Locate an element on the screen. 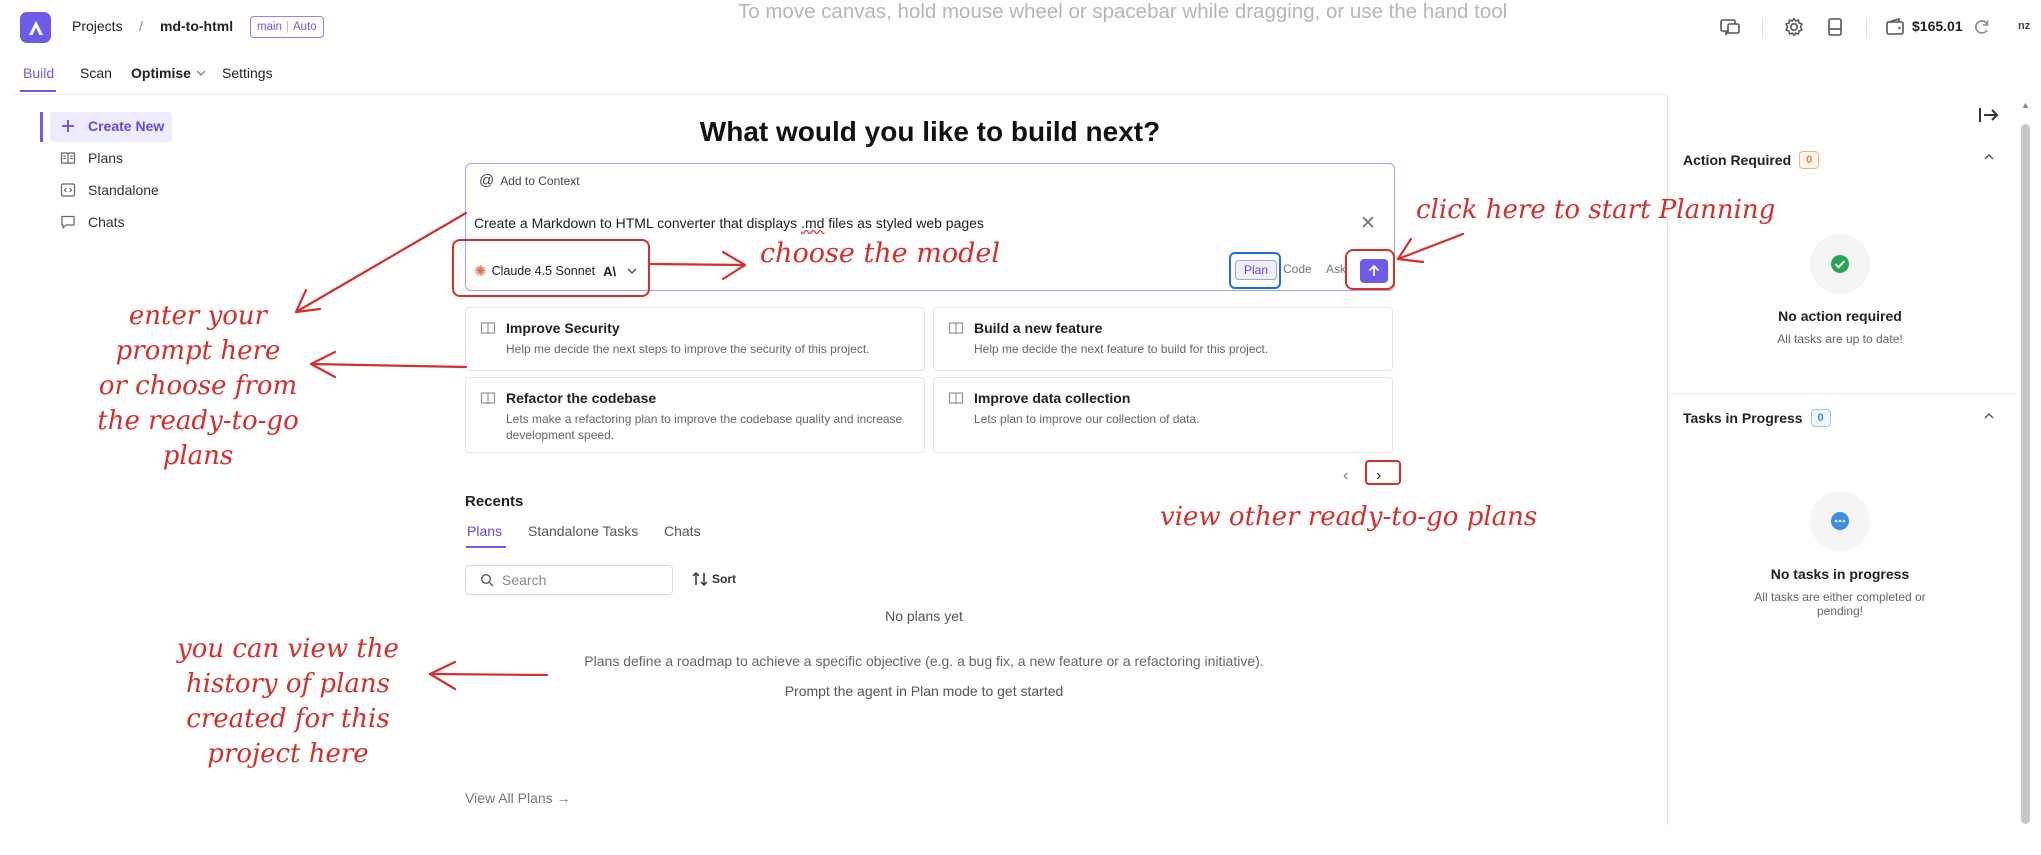 This screenshot has width=2041, height=855. document-icon is located at coordinates (1835, 29).